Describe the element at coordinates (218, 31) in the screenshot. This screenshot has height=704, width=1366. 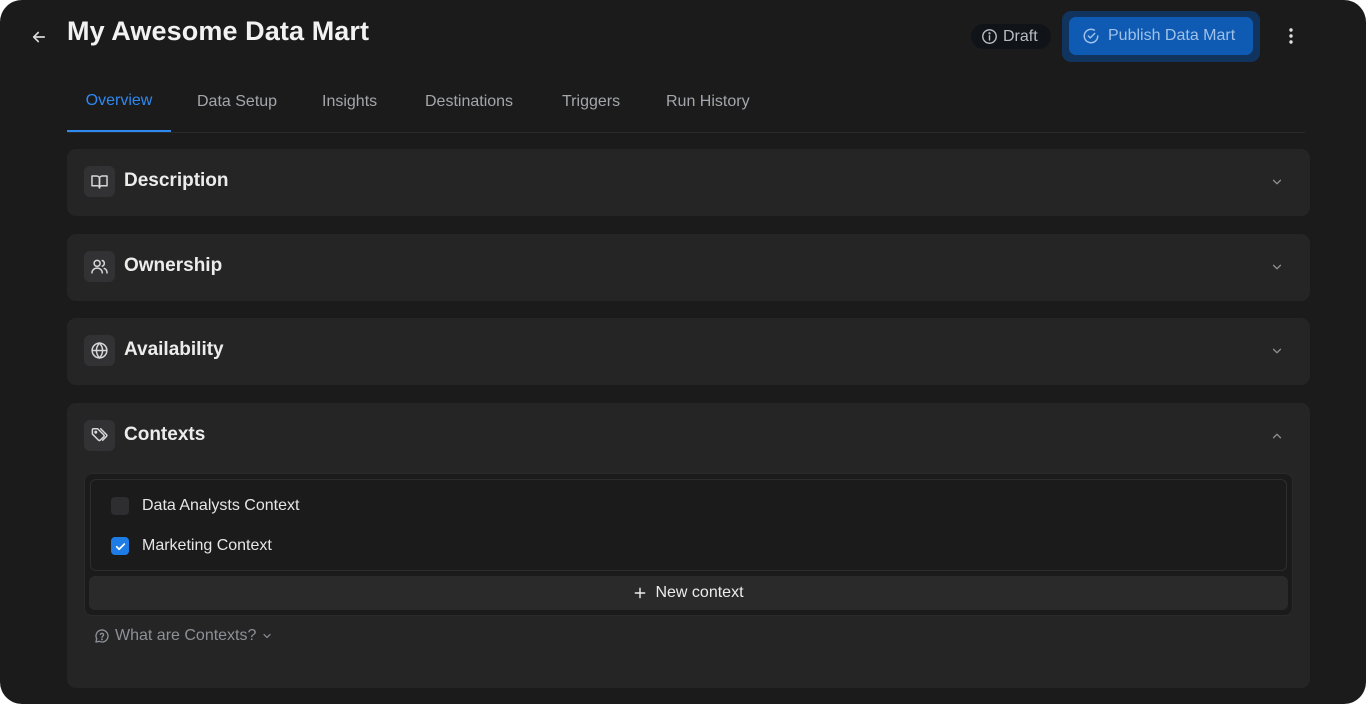
I see `page-title: My Awesome Data Mart` at that location.